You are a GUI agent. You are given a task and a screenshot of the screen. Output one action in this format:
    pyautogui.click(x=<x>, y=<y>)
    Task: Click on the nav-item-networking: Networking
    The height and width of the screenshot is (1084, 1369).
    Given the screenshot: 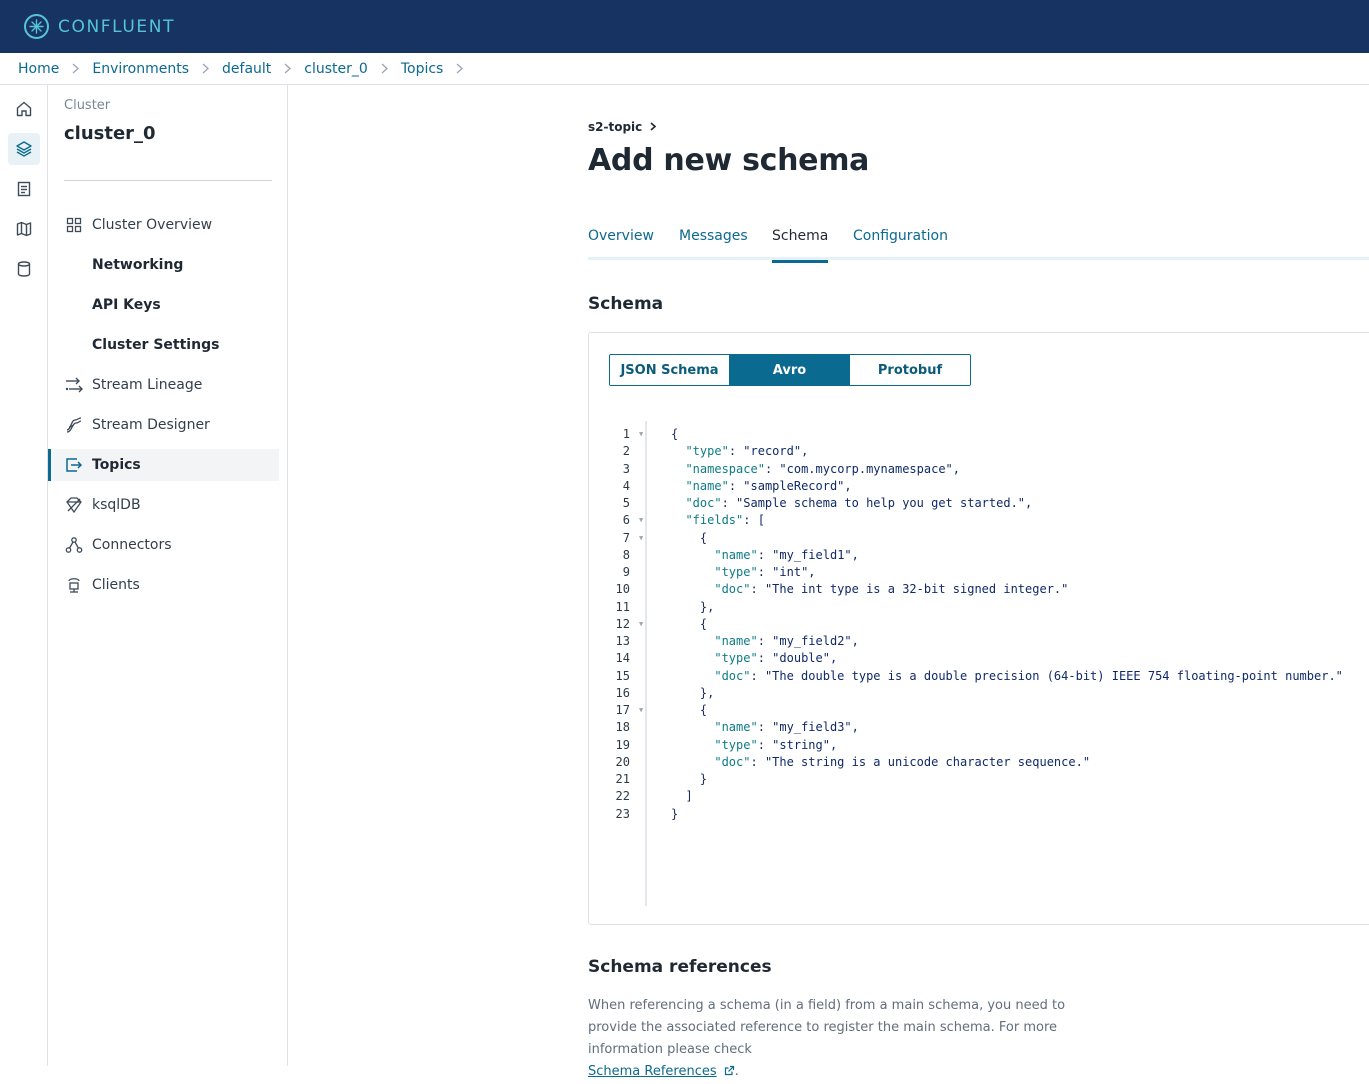 What is the action you would take?
    pyautogui.click(x=163, y=265)
    